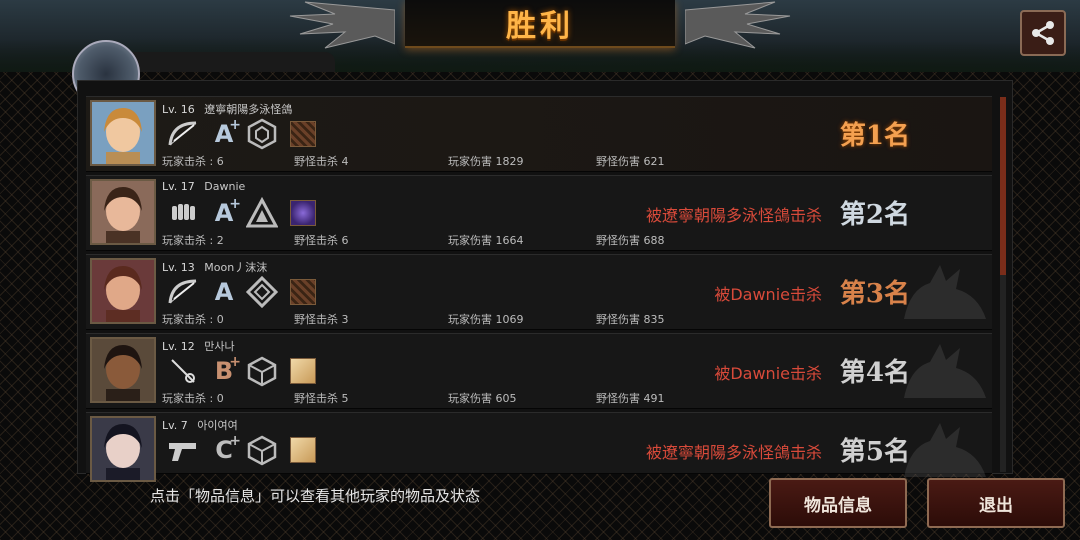 The image size is (1080, 540). Describe the element at coordinates (224, 371) in the screenshot. I see `player-grade: B +` at that location.